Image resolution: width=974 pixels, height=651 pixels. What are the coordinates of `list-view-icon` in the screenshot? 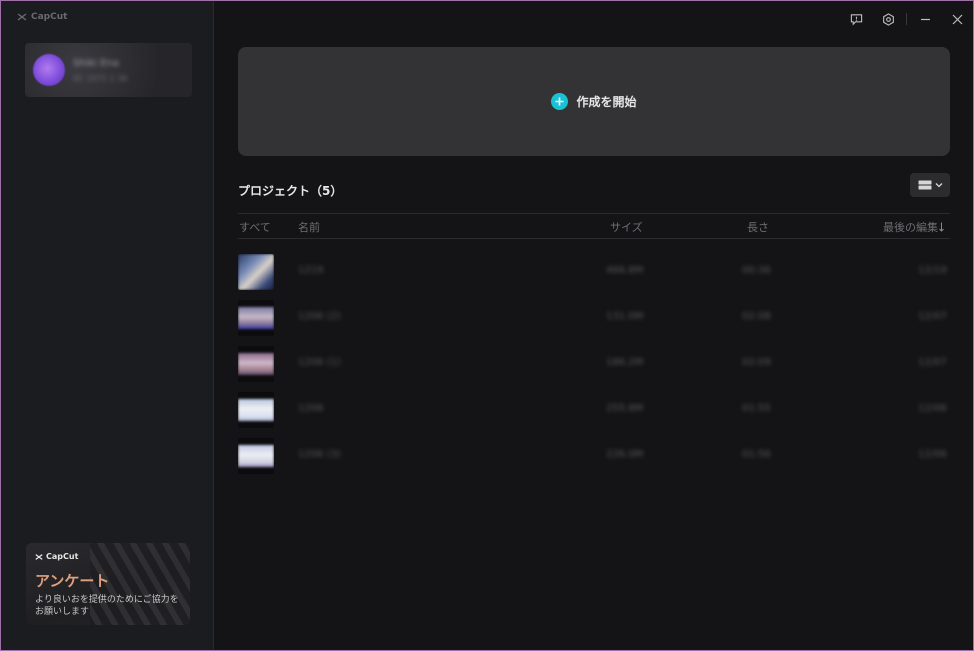 It's located at (924, 185).